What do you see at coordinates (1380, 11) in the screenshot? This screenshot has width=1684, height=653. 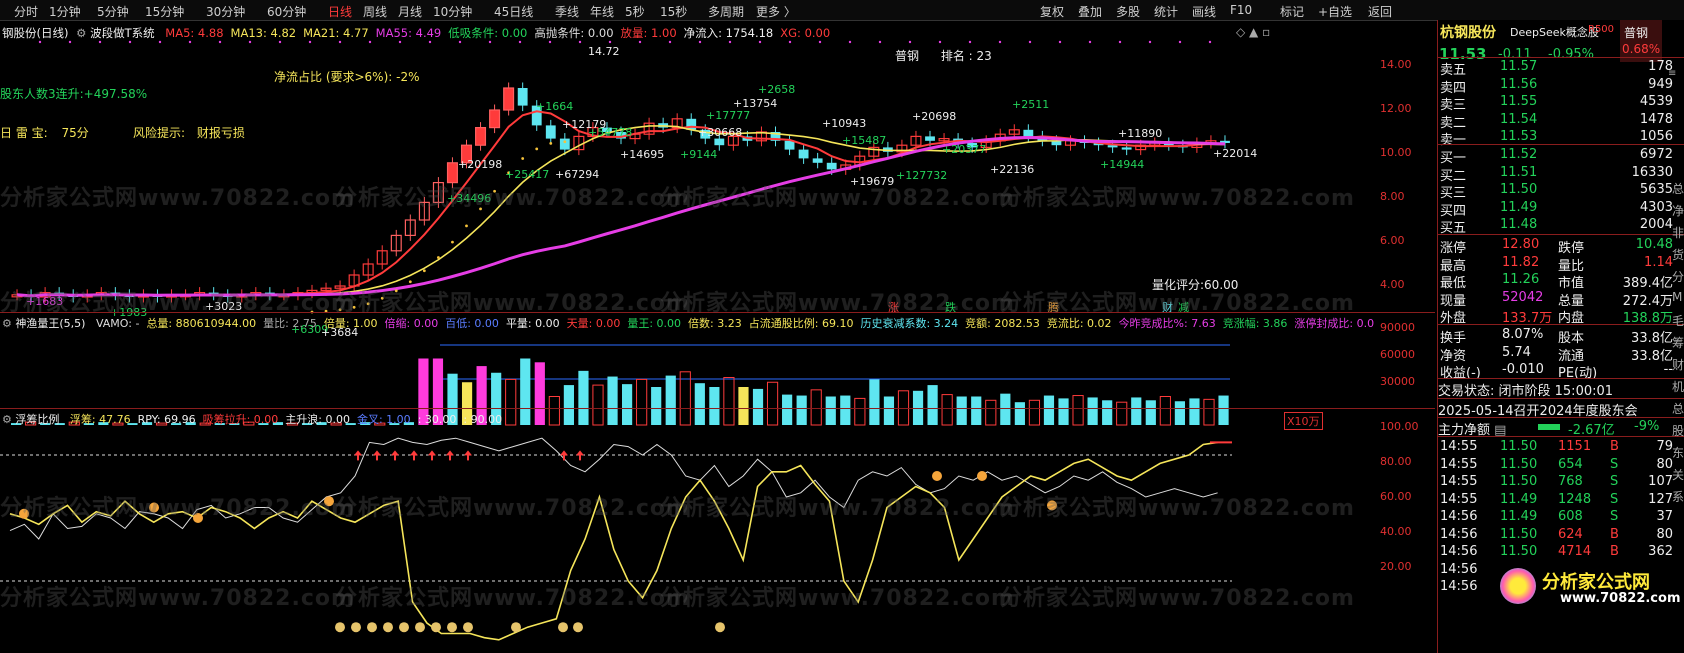 I see `toolbar-action: 返回` at bounding box center [1380, 11].